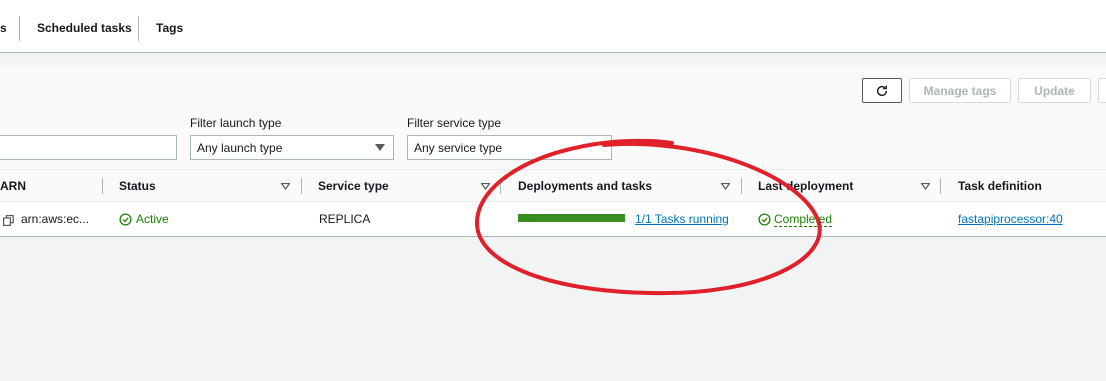 The width and height of the screenshot is (1106, 381). I want to click on status-text: Active, so click(152, 219).